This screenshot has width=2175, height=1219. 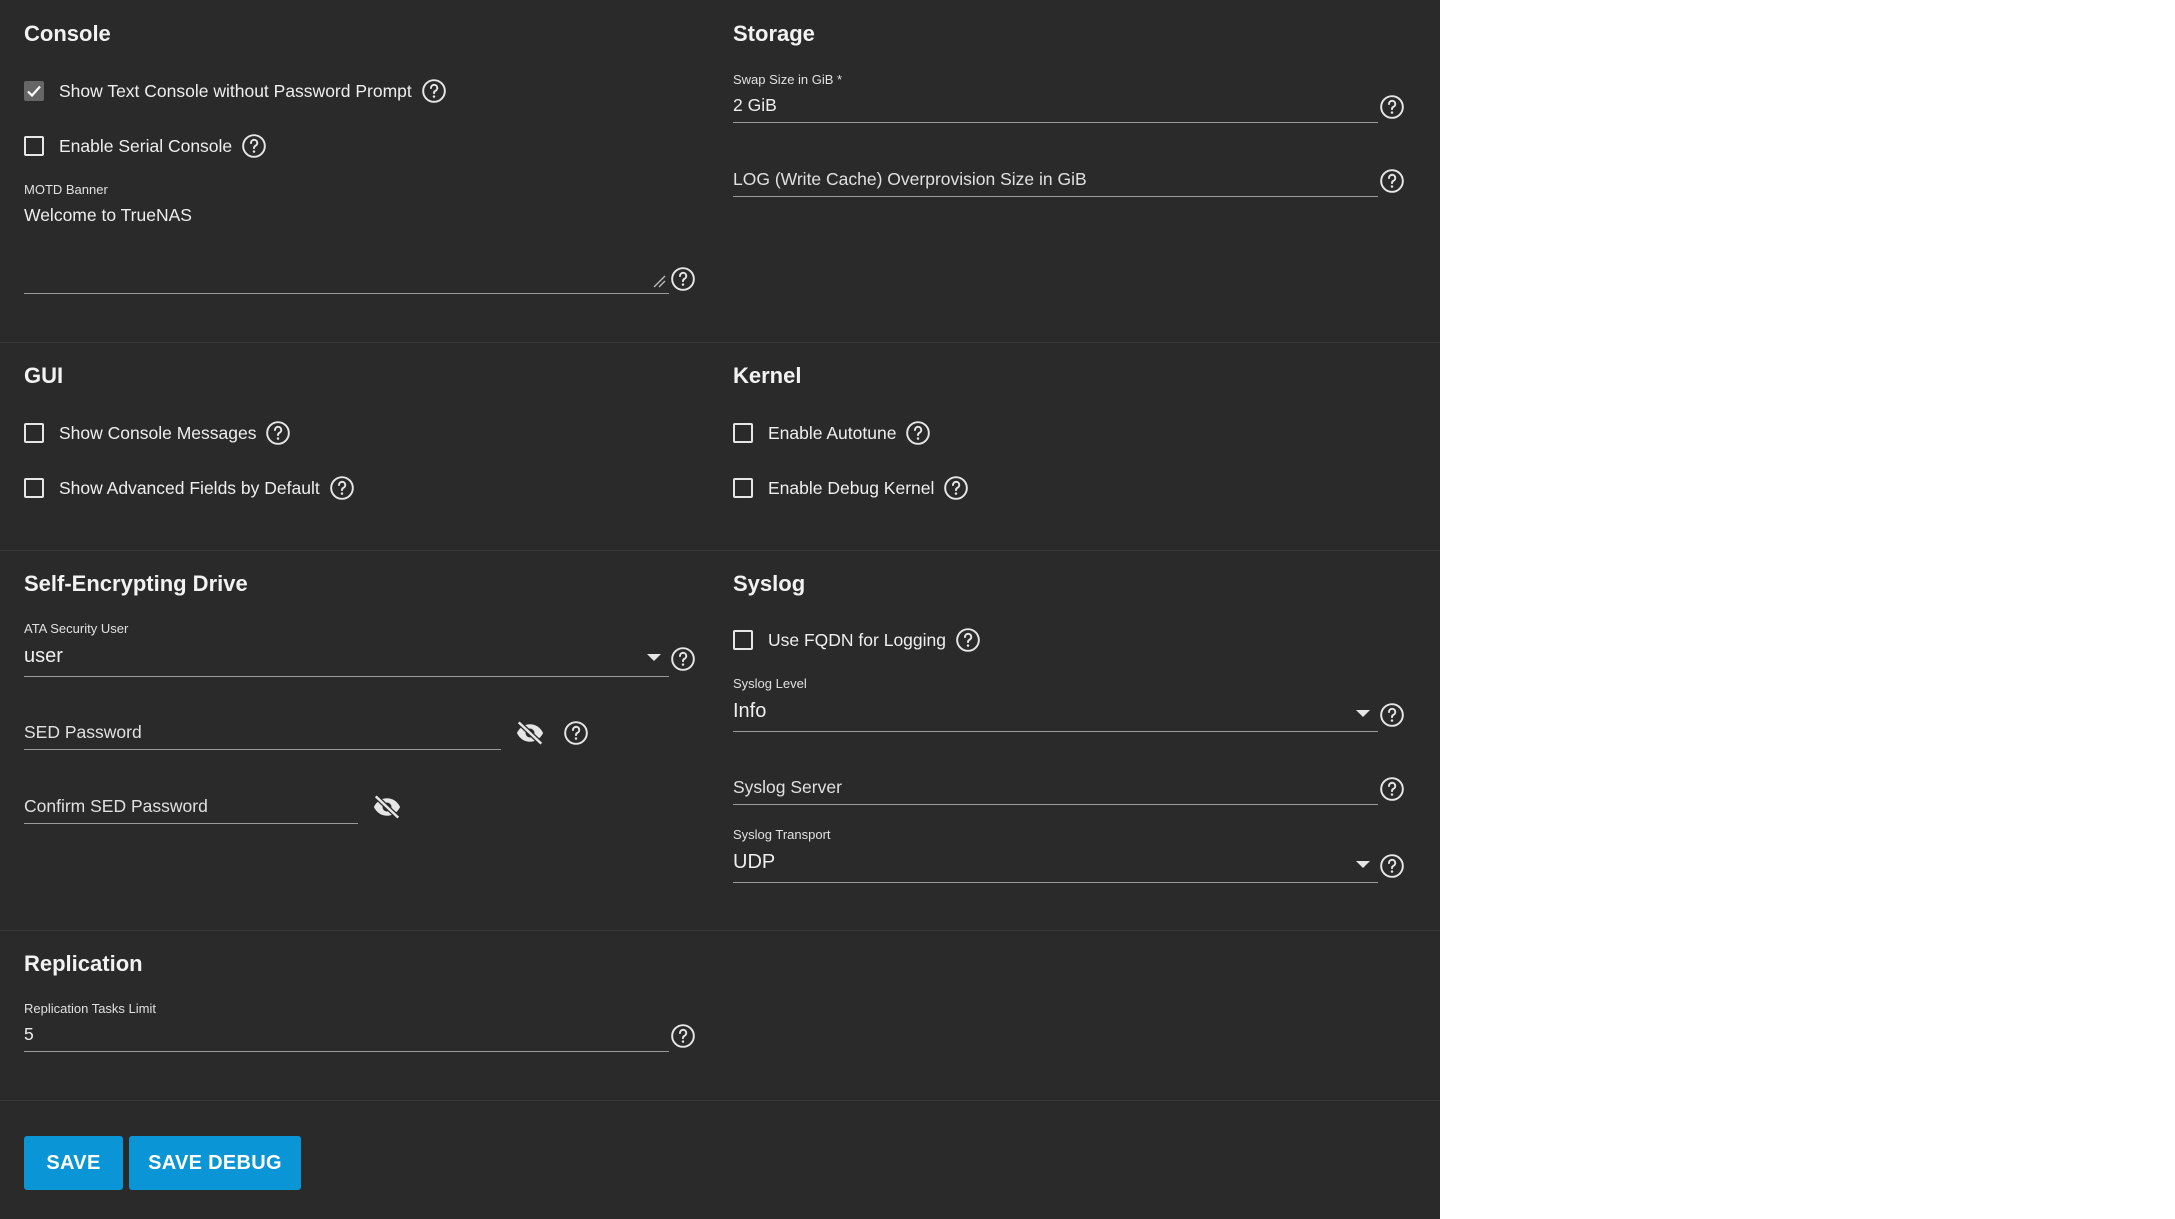 What do you see at coordinates (34, 146) in the screenshot?
I see `enable-serial-console-checkbox` at bounding box center [34, 146].